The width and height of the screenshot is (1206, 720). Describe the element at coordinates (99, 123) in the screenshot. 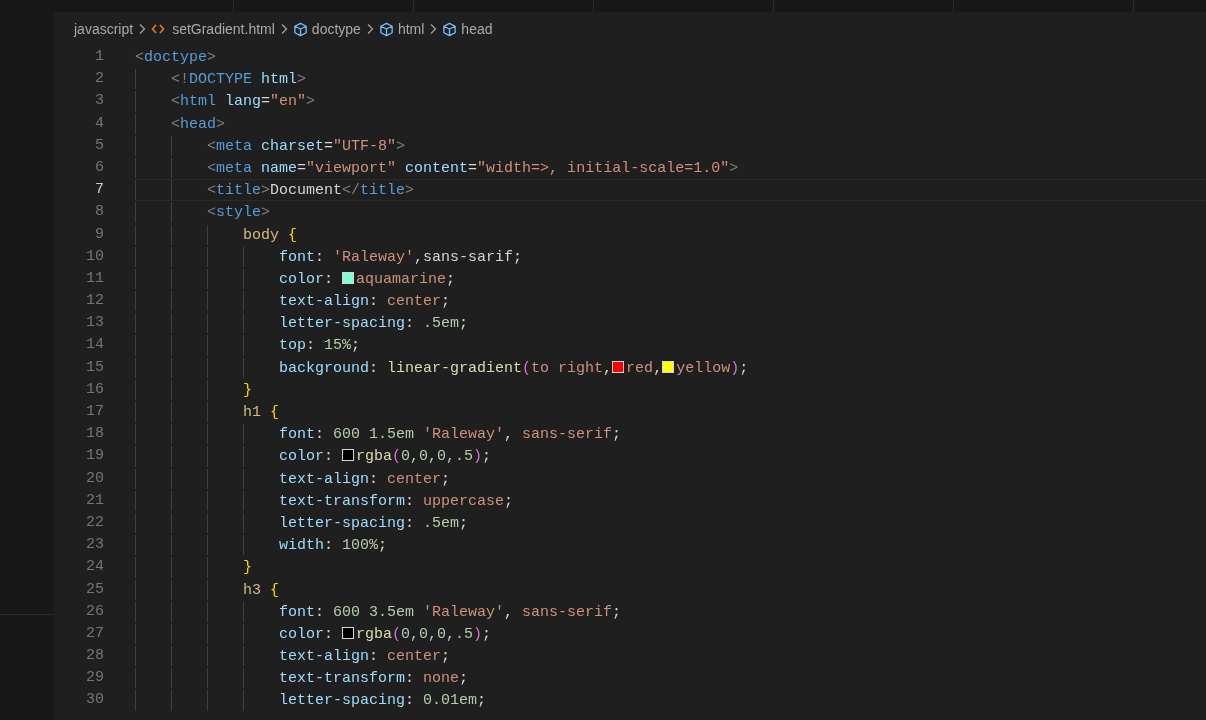

I see `line-number: 4` at that location.